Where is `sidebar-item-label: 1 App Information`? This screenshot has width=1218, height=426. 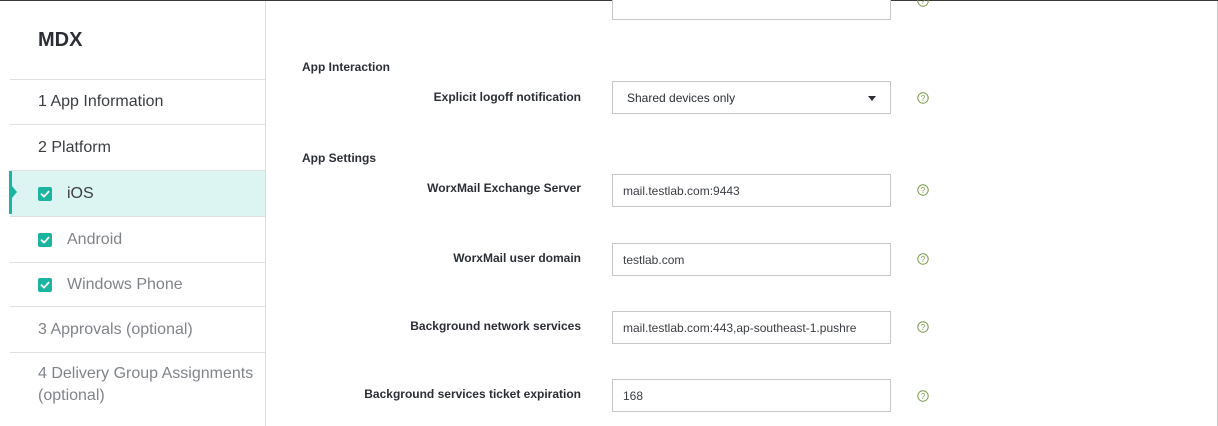 sidebar-item-label: 1 App Information is located at coordinates (101, 101).